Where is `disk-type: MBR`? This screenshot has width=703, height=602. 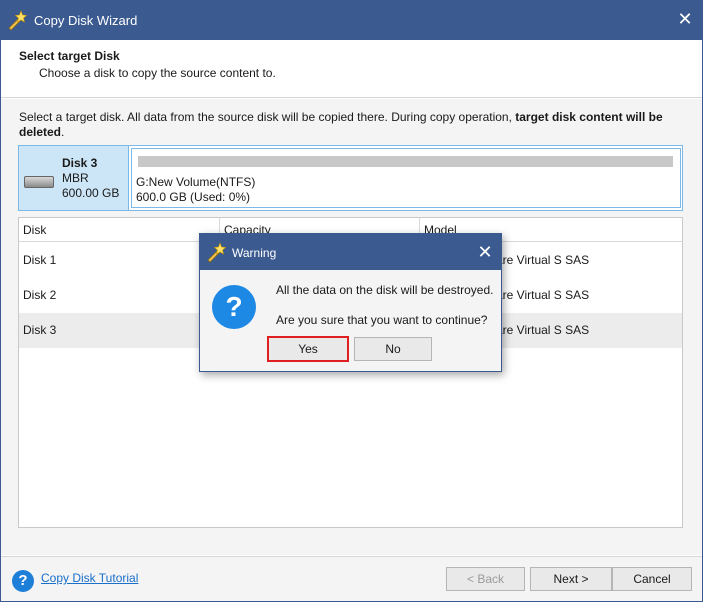
disk-type: MBR is located at coordinates (75, 178).